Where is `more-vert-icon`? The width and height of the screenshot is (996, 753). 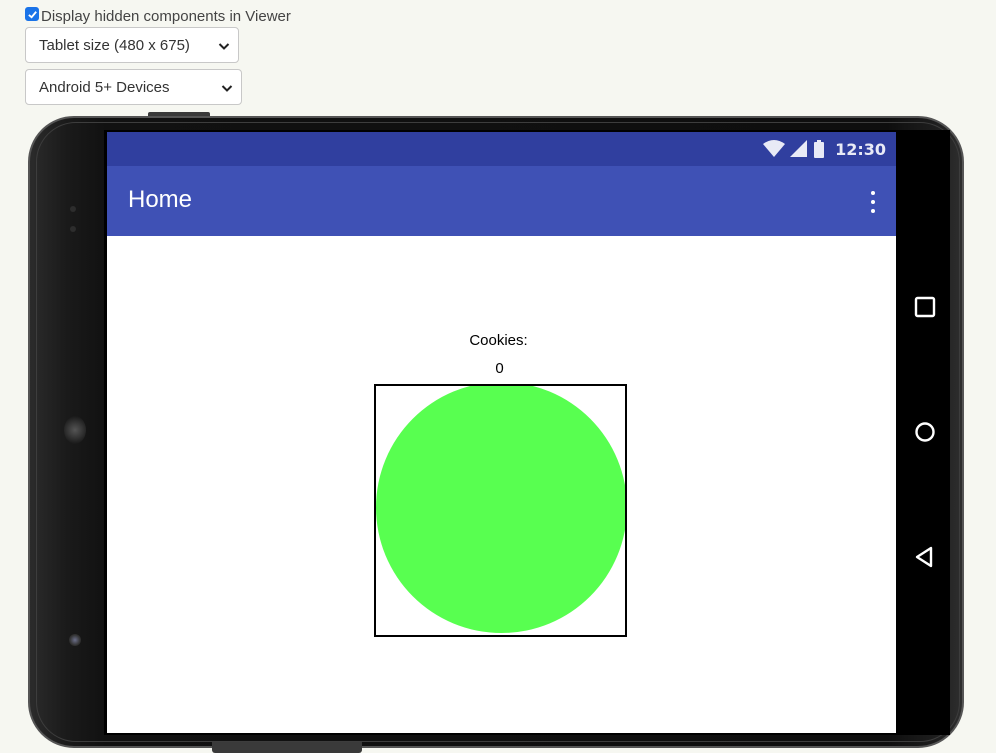
more-vert-icon is located at coordinates (873, 202).